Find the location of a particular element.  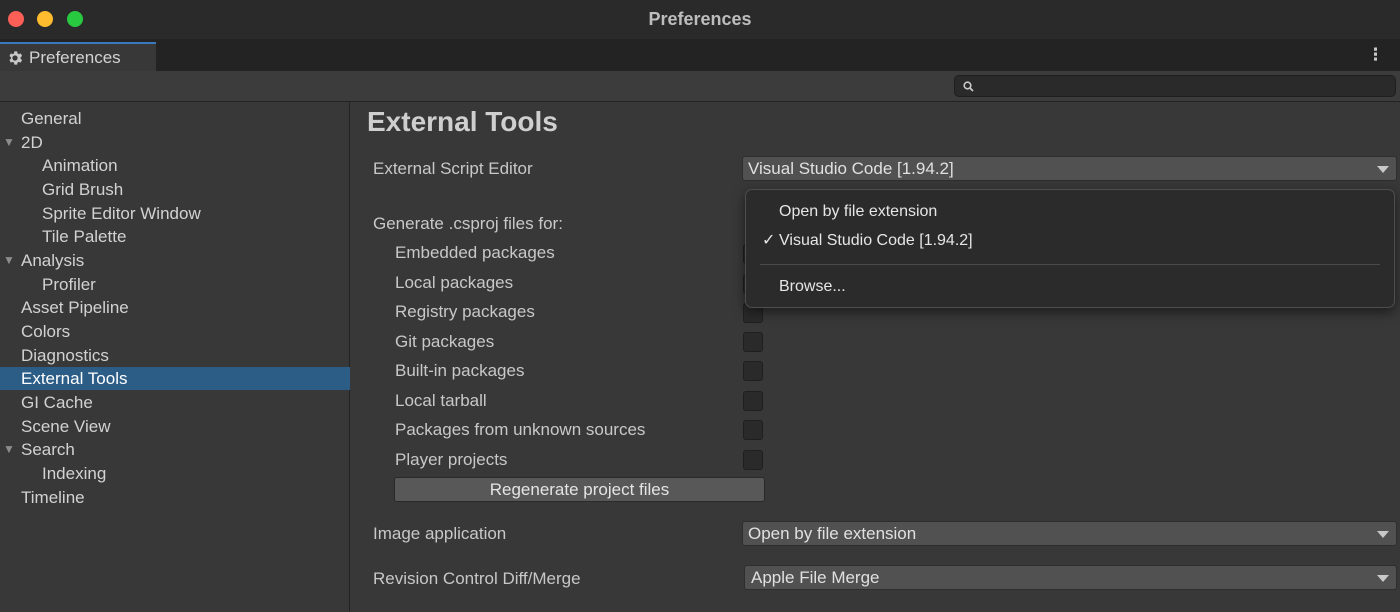

tab-preferences: Preferences is located at coordinates (78, 56).